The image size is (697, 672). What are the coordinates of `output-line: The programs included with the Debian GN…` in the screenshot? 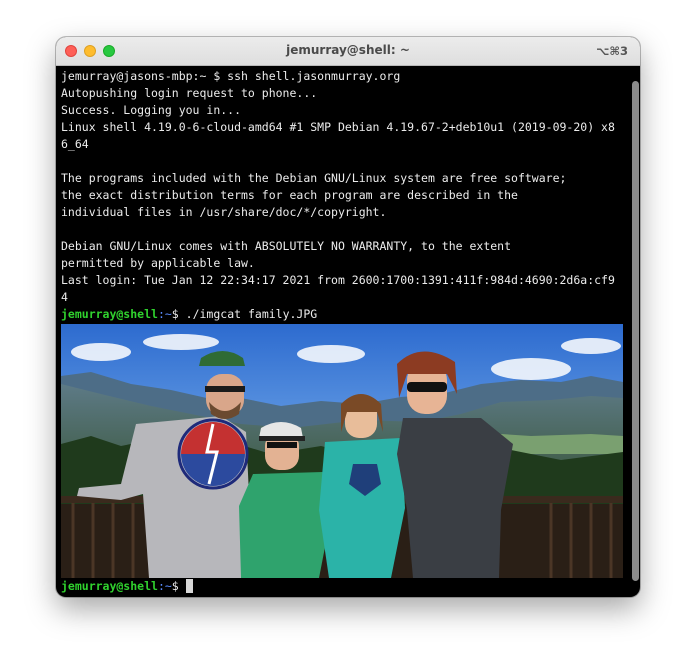 It's located at (314, 178).